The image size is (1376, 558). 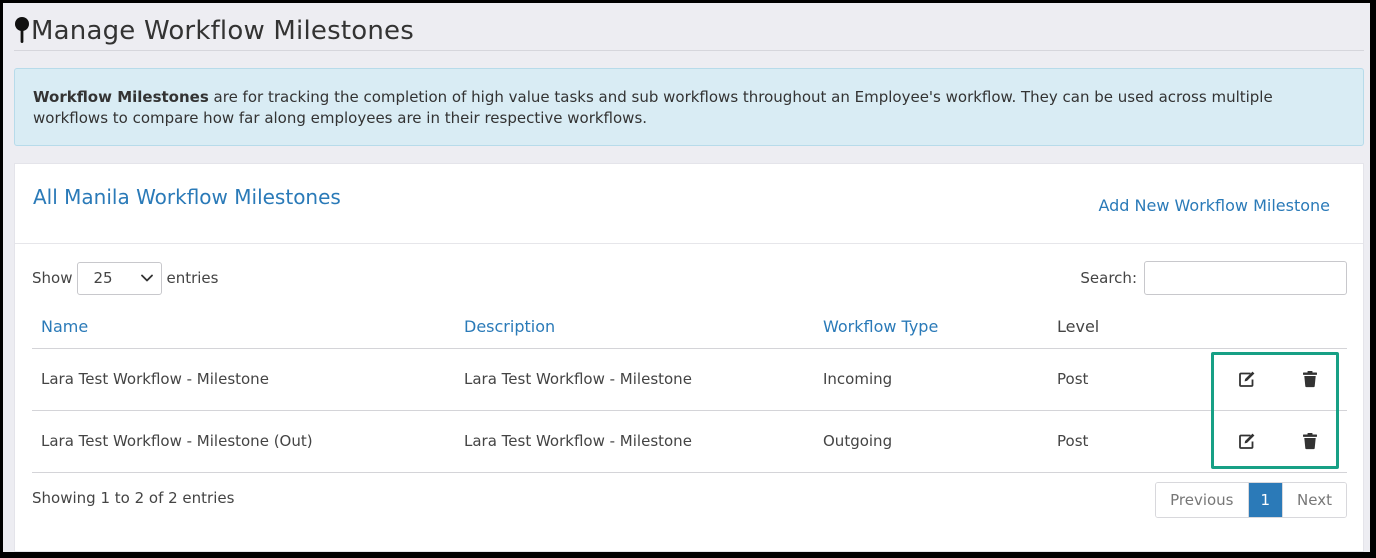 I want to click on table-header-row: Name Description Workflow Type Level, so click(x=689, y=327).